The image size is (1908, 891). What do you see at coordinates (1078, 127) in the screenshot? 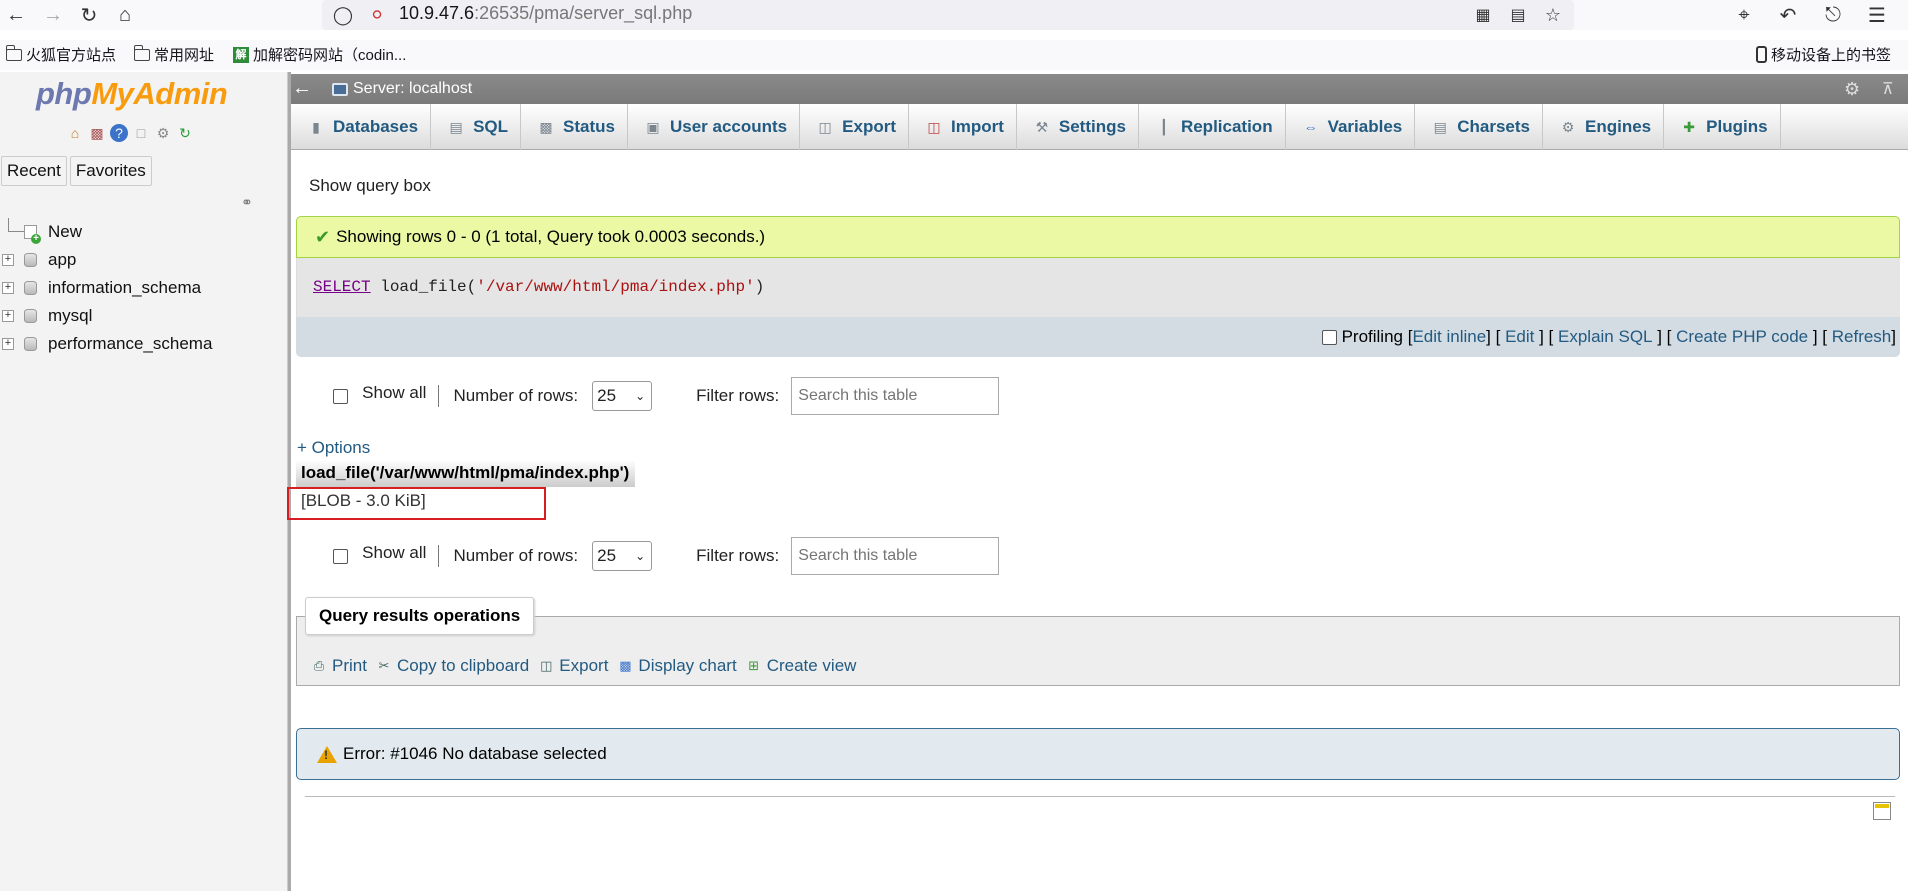
I see `tab-settings: ⚒ Settings` at bounding box center [1078, 127].